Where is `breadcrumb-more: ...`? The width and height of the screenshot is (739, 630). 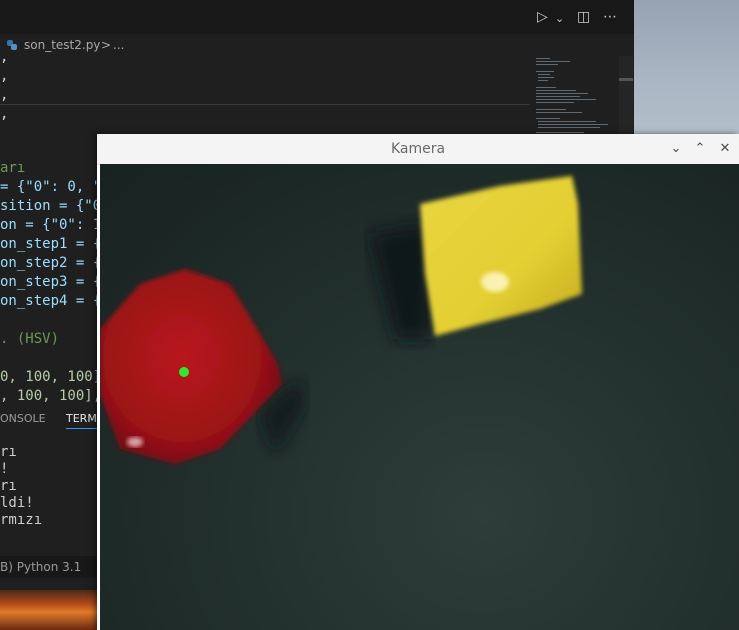
breadcrumb-more: ... is located at coordinates (118, 45).